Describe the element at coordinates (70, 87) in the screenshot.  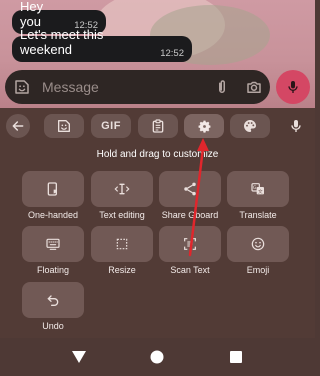
I see `message-input: Message` at that location.